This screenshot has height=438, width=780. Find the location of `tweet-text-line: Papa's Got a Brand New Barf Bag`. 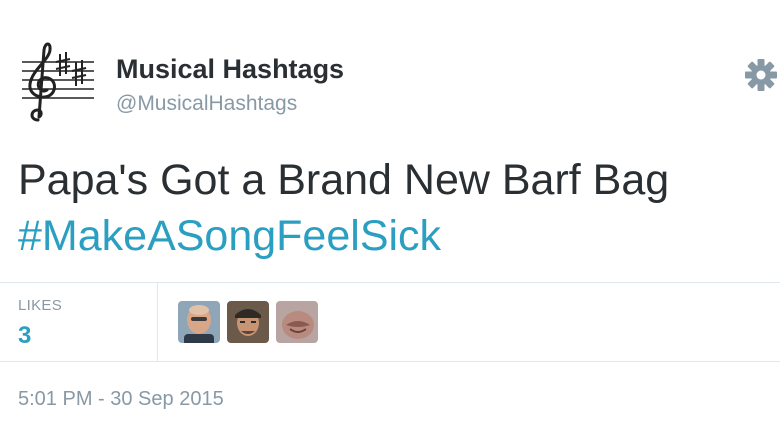

tweet-text-line: Papa's Got a Brand New Barf Bag is located at coordinates (344, 180).